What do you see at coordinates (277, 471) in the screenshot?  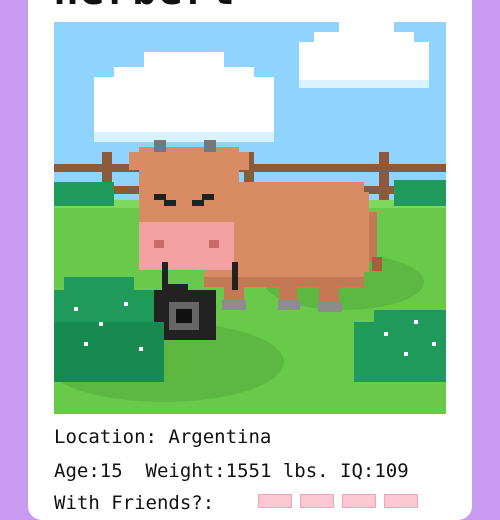 I see `weight-value: 1551 lbs.` at bounding box center [277, 471].